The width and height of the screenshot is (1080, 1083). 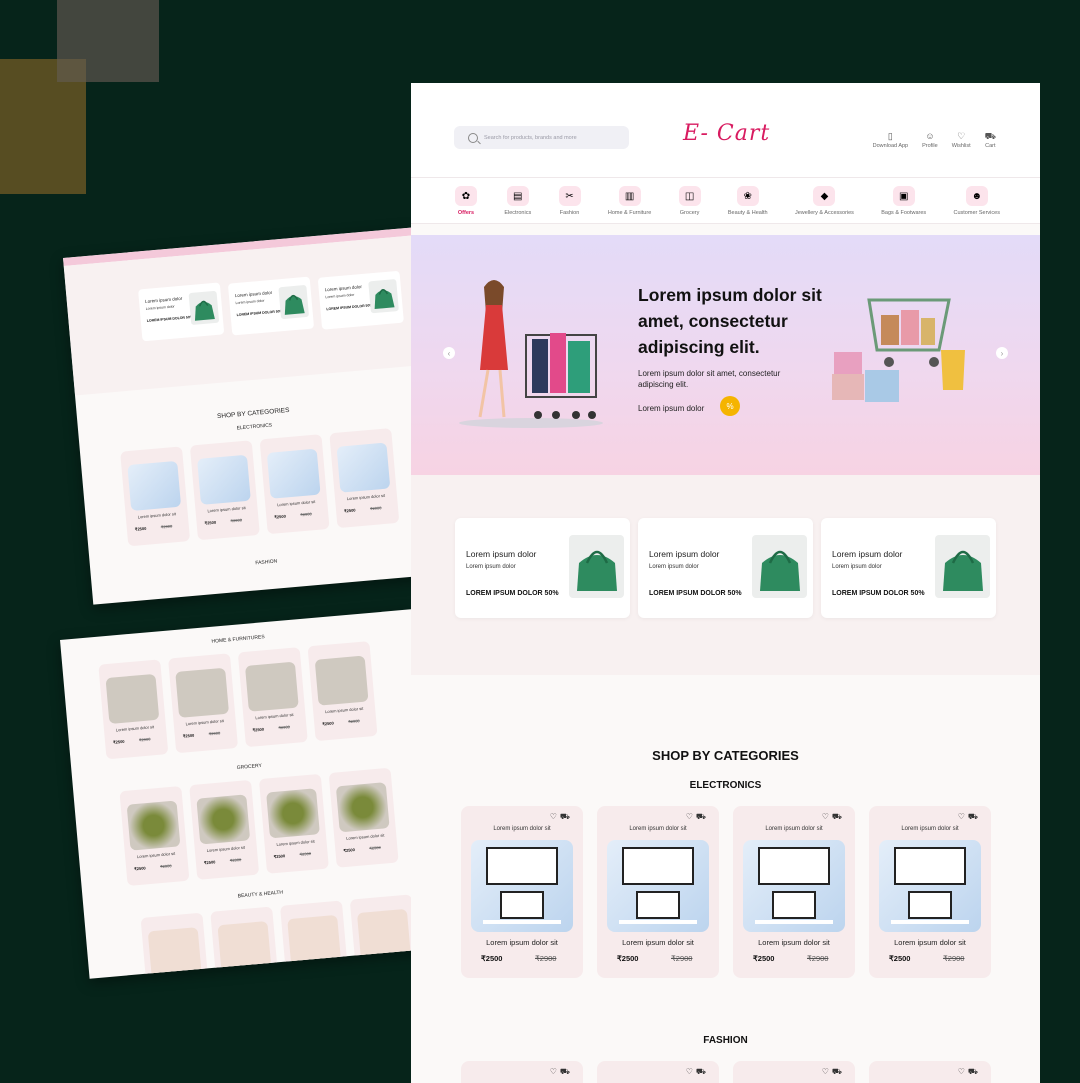 I want to click on fashion-section-title: FASHION, so click(x=725, y=1040).